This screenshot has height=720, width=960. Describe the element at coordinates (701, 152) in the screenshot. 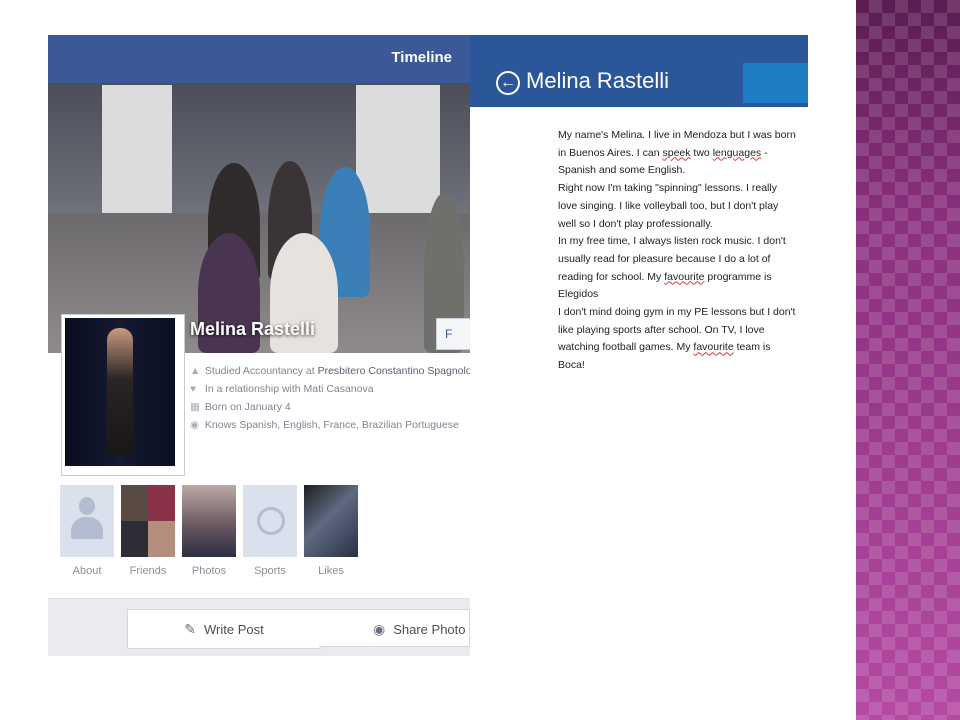

I see `text-run: two` at that location.